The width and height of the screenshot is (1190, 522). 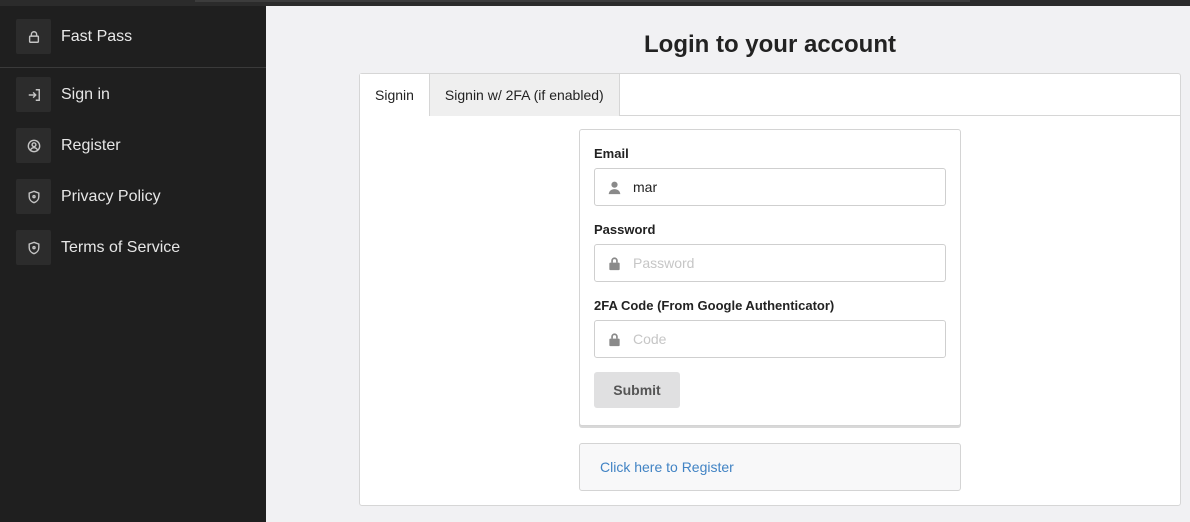 What do you see at coordinates (133, 145) in the screenshot?
I see `sidebar-item-register: Register` at bounding box center [133, 145].